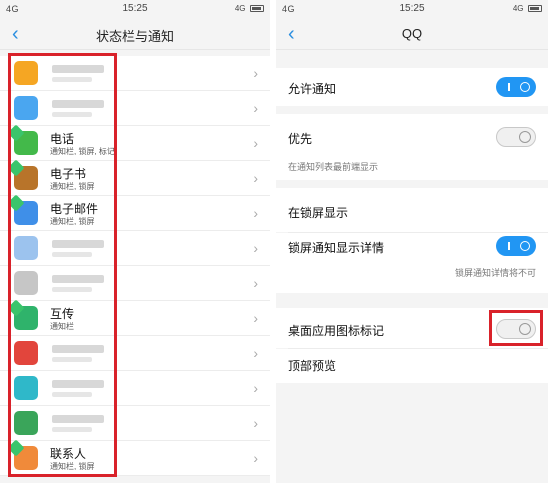 This screenshot has width=548, height=483. What do you see at coordinates (336, 331) in the screenshot?
I see `desktop-badge-label: 桌面应用图标标记` at bounding box center [336, 331].